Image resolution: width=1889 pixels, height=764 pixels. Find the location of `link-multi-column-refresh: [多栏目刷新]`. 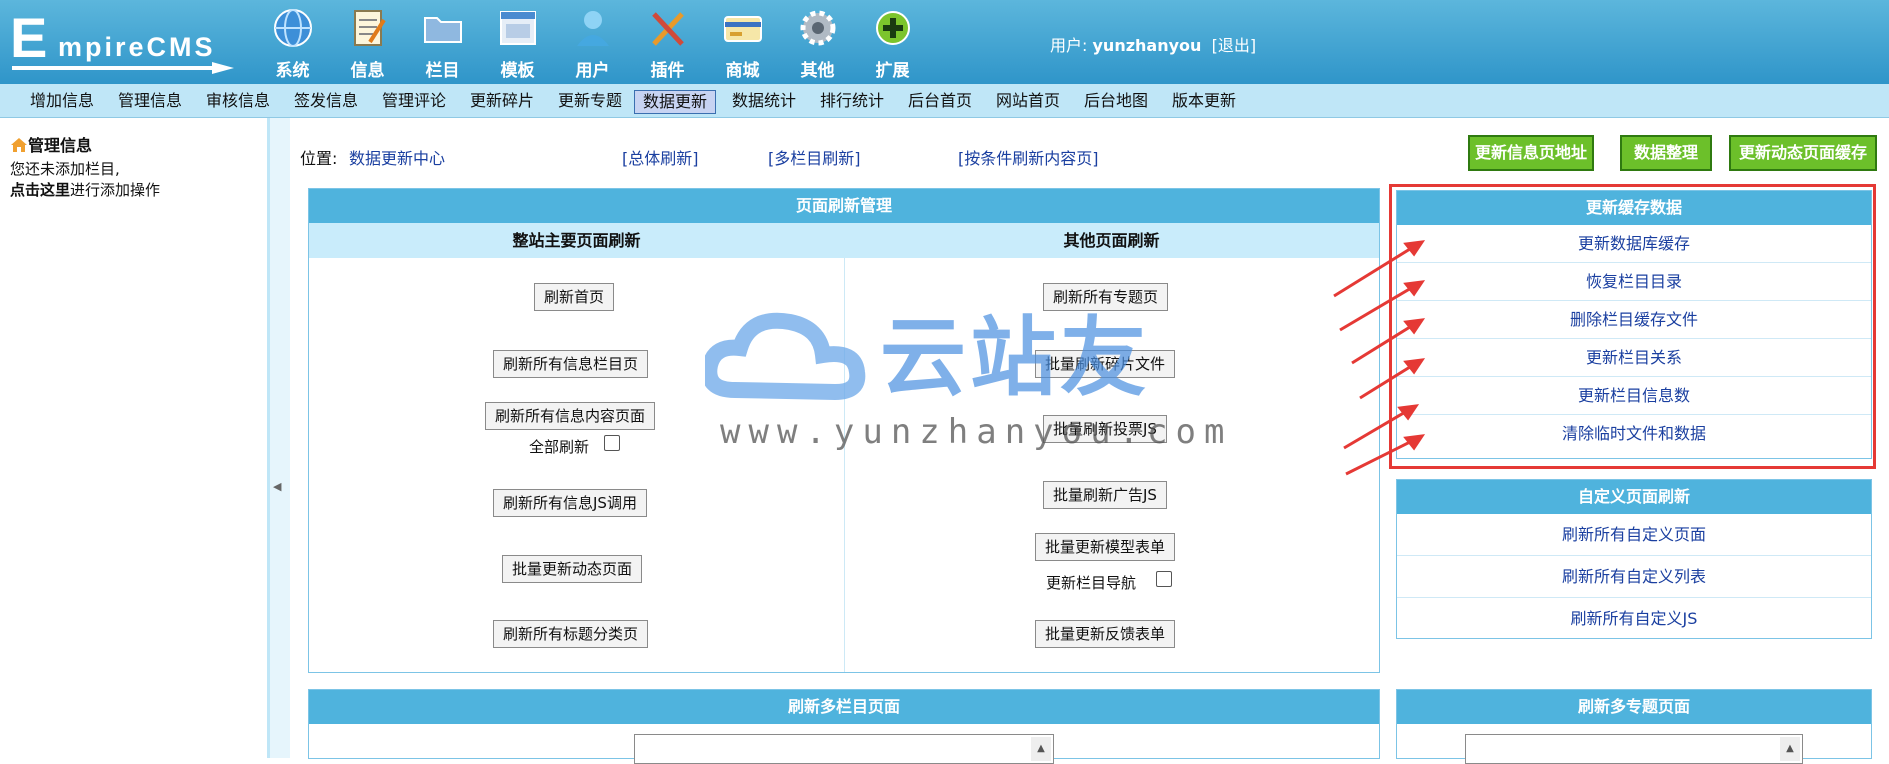

link-multi-column-refresh: [多栏目刷新] is located at coordinates (814, 157).